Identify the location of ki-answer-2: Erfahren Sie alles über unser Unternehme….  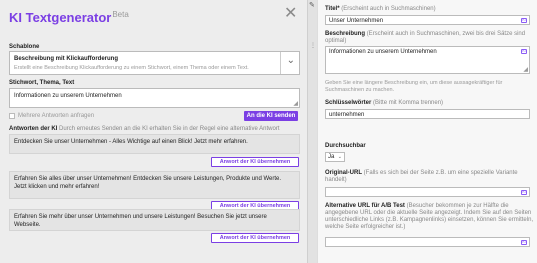
(154, 185).